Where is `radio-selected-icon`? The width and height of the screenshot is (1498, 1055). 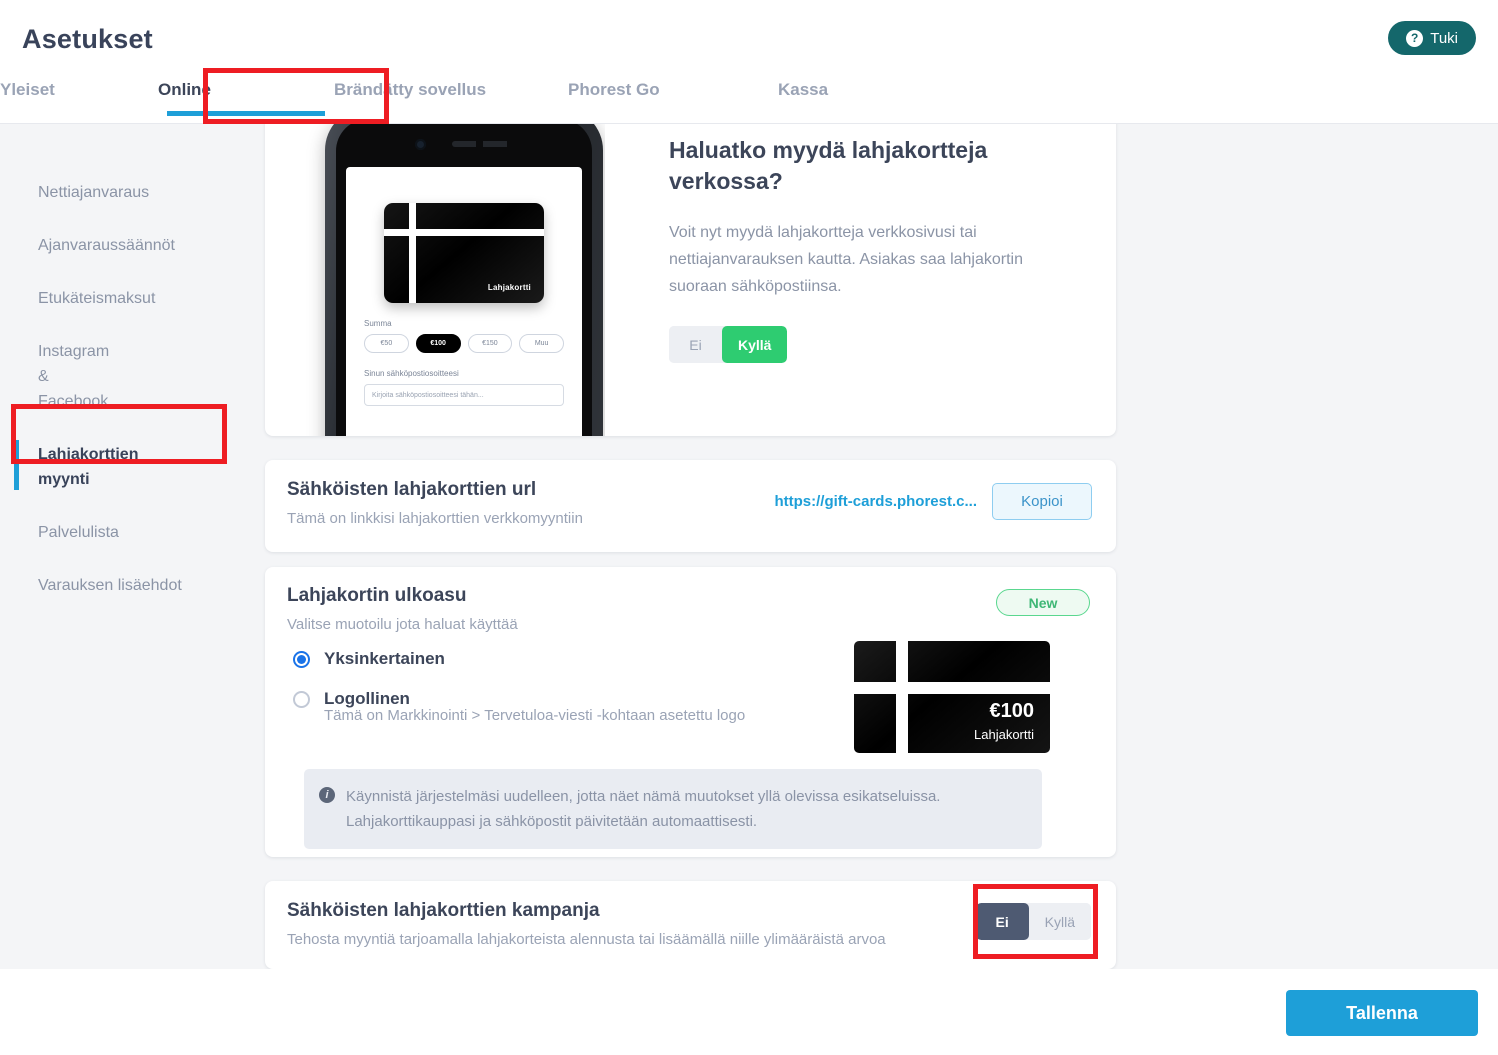 radio-selected-icon is located at coordinates (301, 659).